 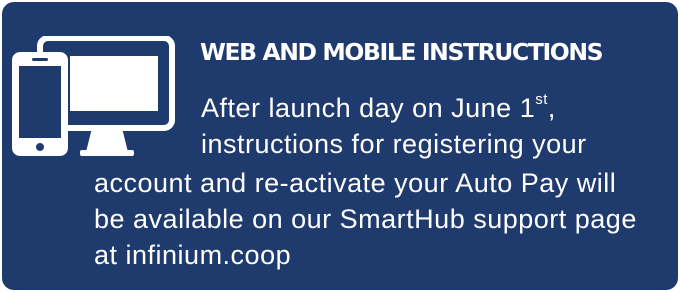 I want to click on body-line-1-text: After launch day on June 1, so click(x=368, y=108).